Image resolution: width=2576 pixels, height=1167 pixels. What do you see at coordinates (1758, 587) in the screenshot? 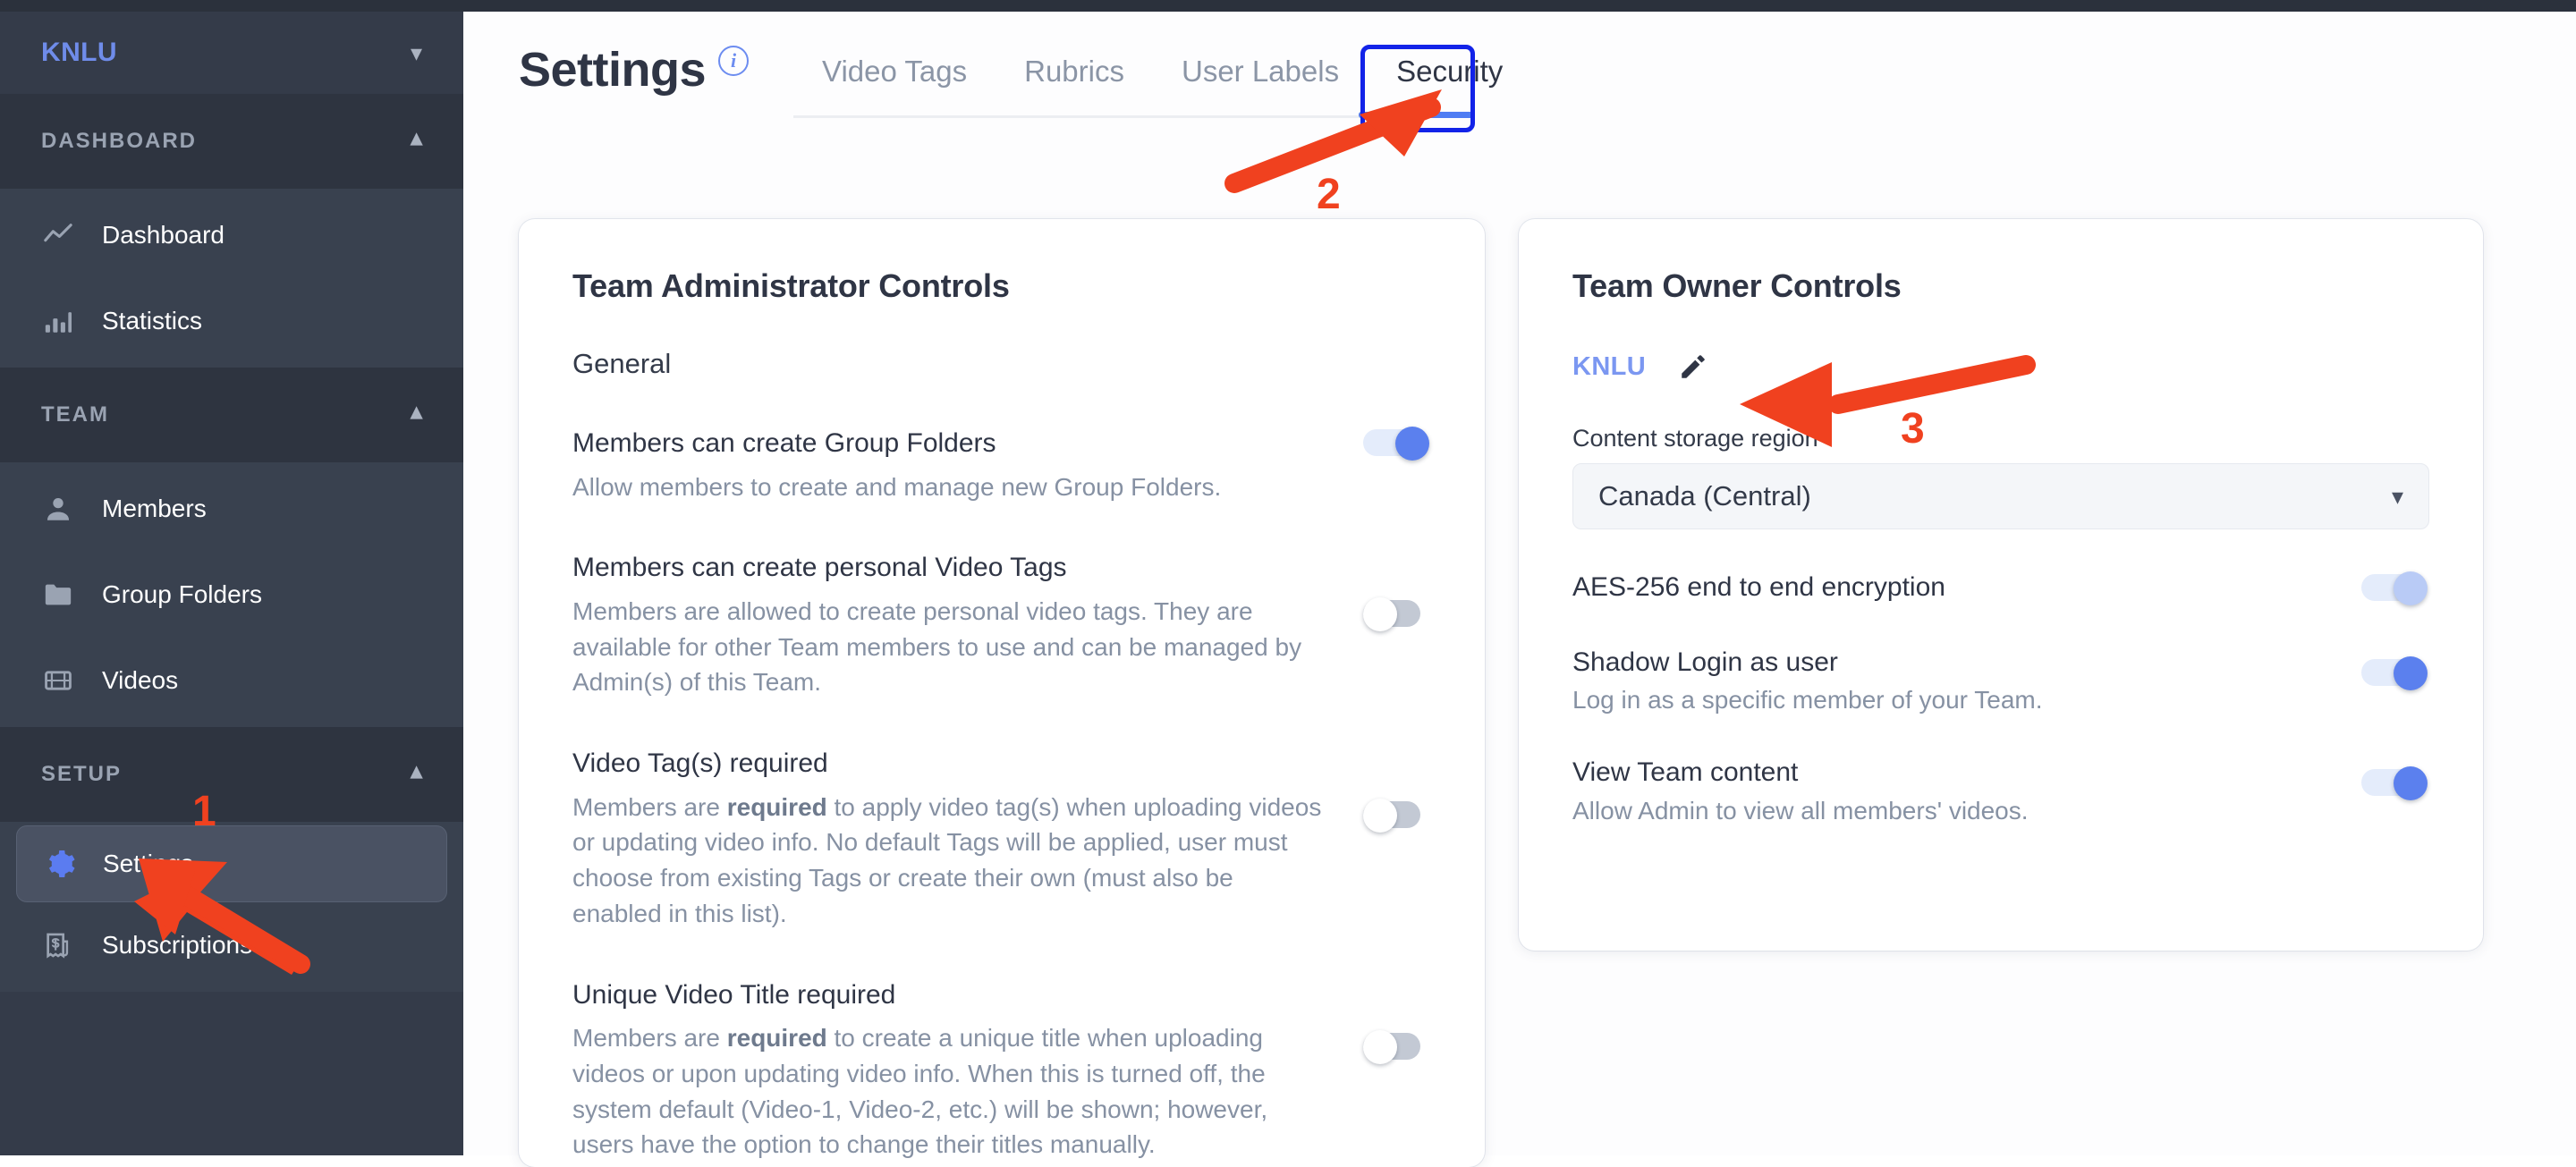
I see `setting-label: AES-256 end to end encryption` at bounding box center [1758, 587].